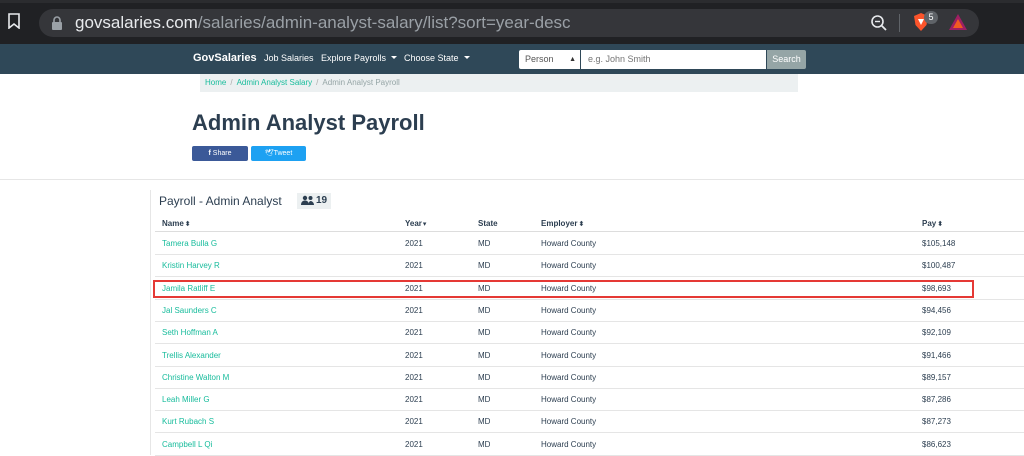  I want to click on nav-explore-payrolls-label: Explore Payrolls, so click(354, 58).